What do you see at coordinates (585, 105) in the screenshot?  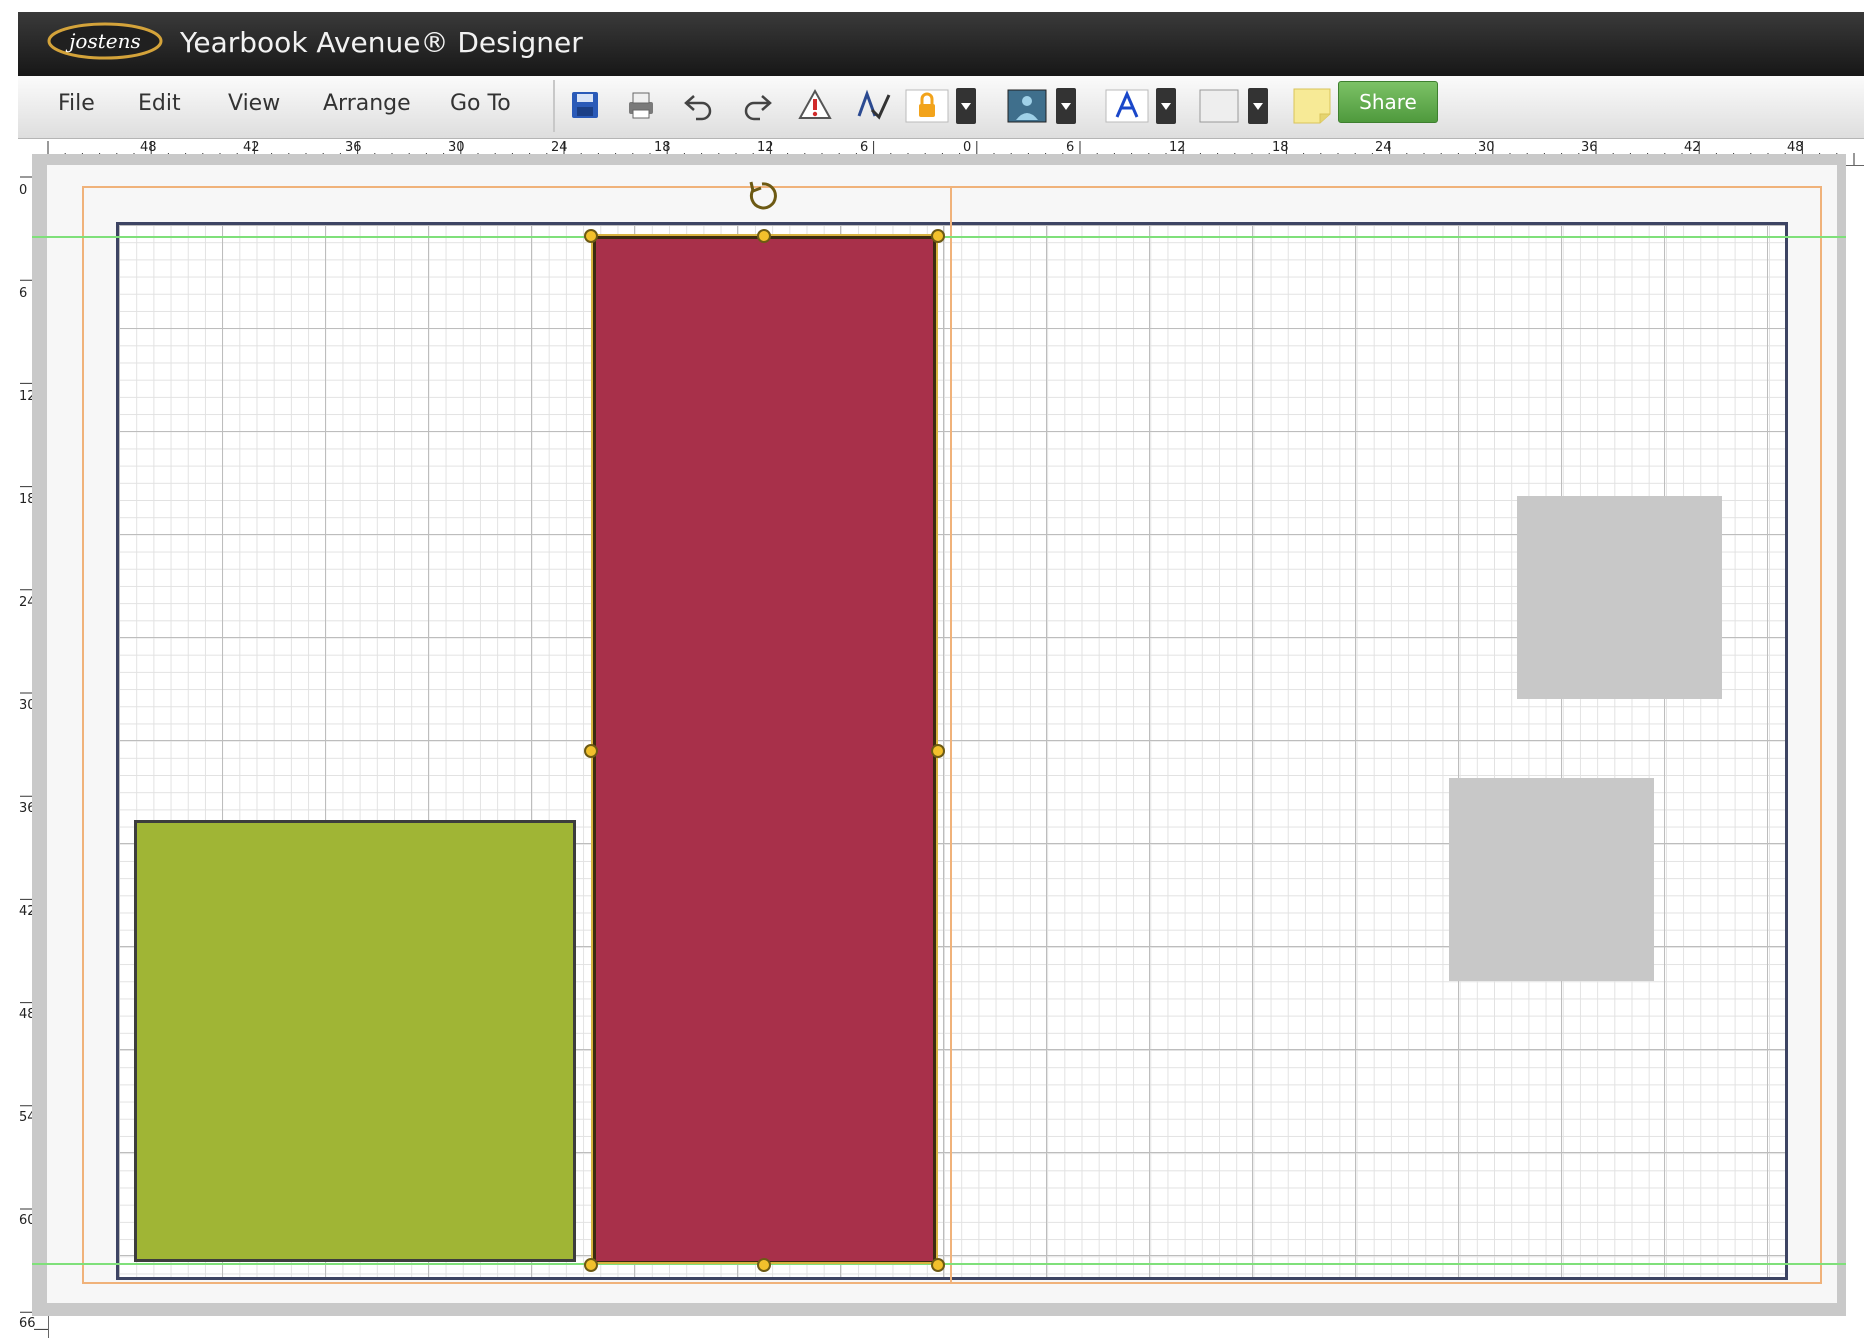 I see `save-icon` at bounding box center [585, 105].